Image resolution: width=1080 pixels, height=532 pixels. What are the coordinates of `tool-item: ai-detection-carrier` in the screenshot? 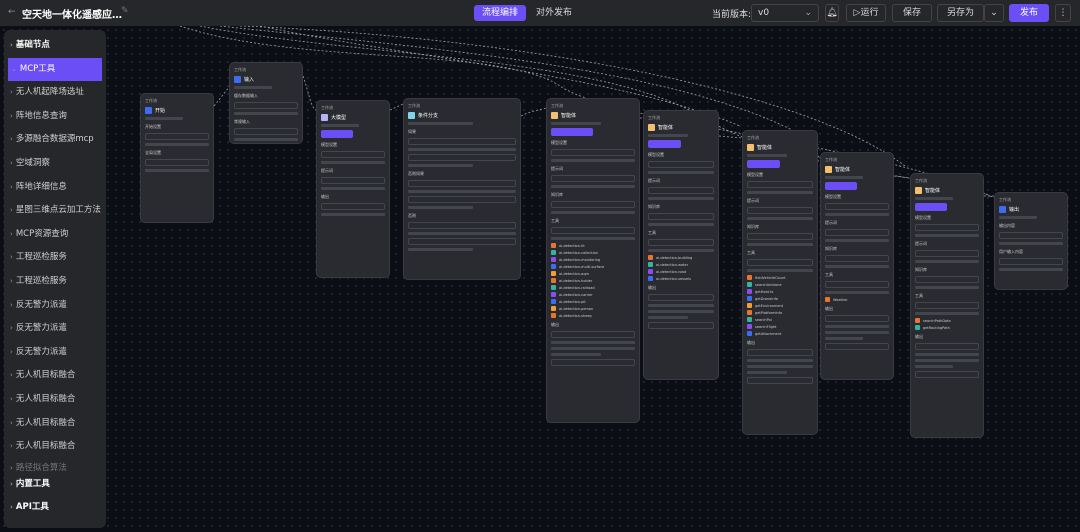 It's located at (593, 294).